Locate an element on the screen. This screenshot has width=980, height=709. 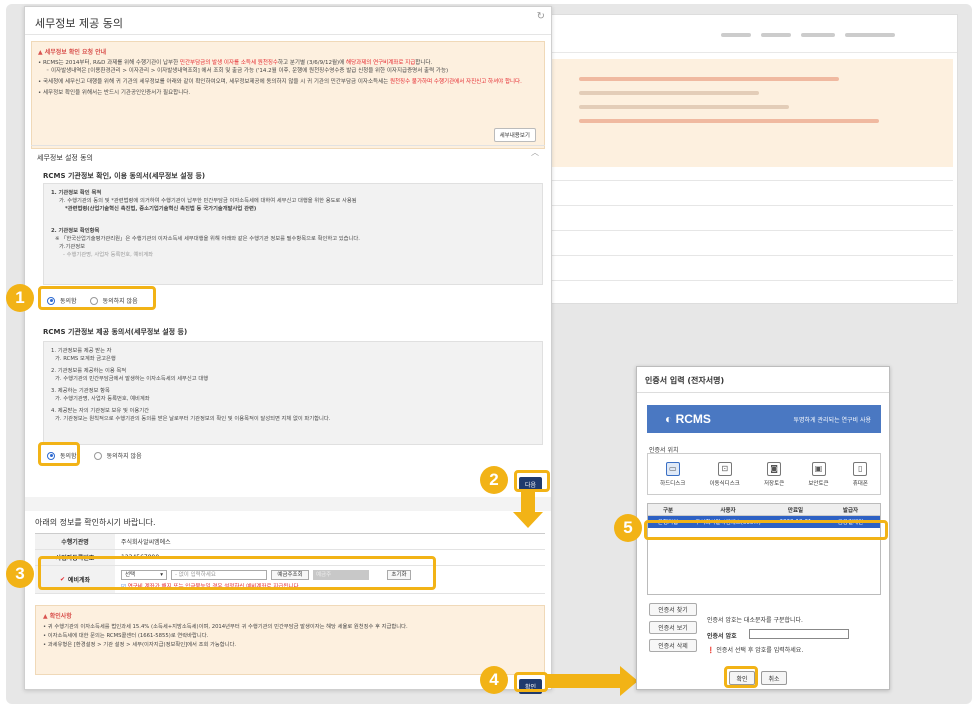
consent1-line: 1. 기관정보 확인 목적 is located at coordinates (76, 193).